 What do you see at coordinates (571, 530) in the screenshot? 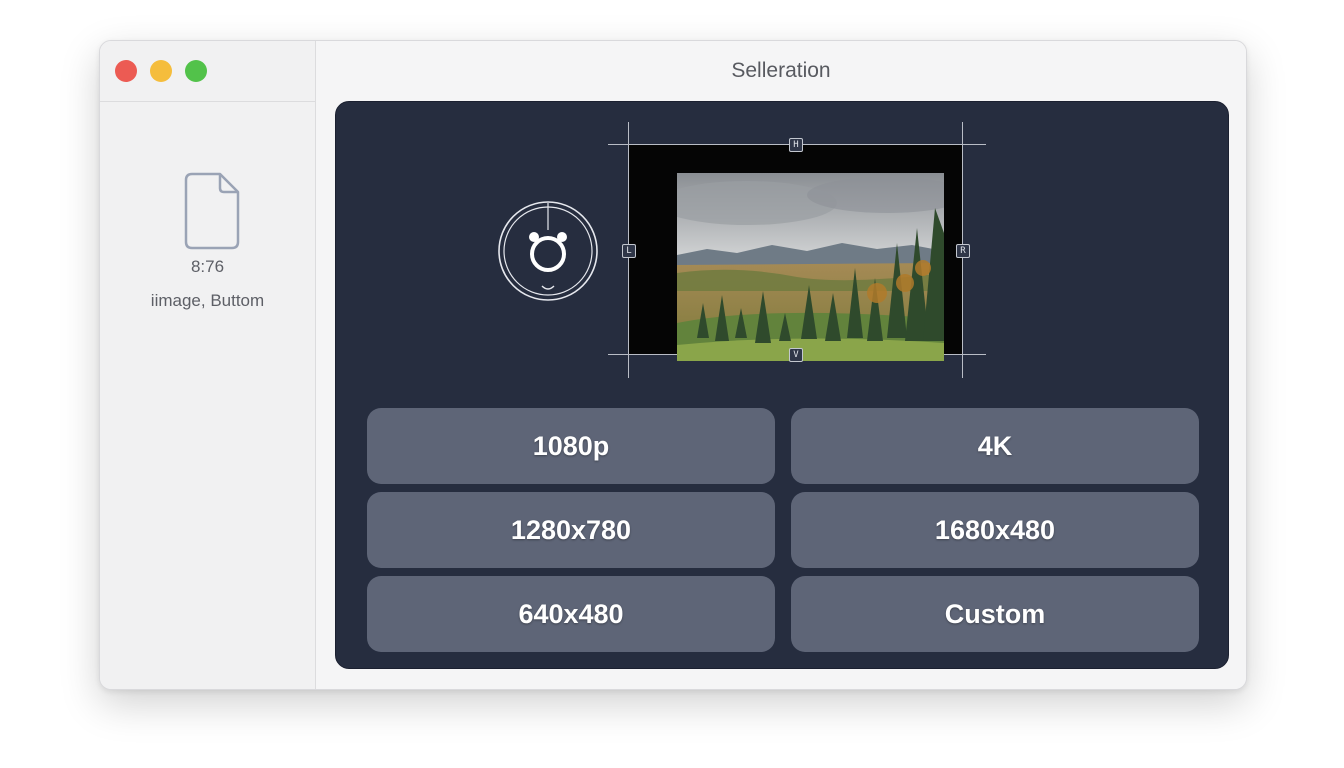
I see `preset-1280x780-button: 1280x780` at bounding box center [571, 530].